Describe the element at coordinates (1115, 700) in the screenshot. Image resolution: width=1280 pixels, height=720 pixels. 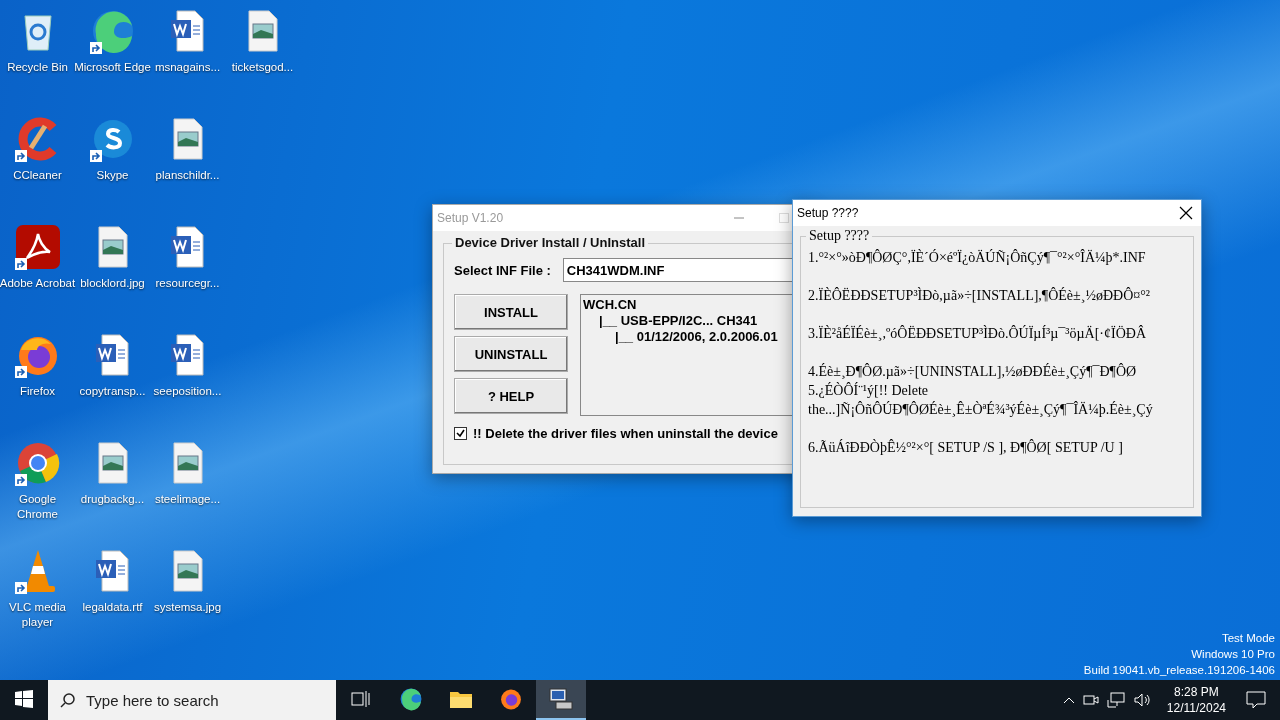
I see `network-icon` at that location.